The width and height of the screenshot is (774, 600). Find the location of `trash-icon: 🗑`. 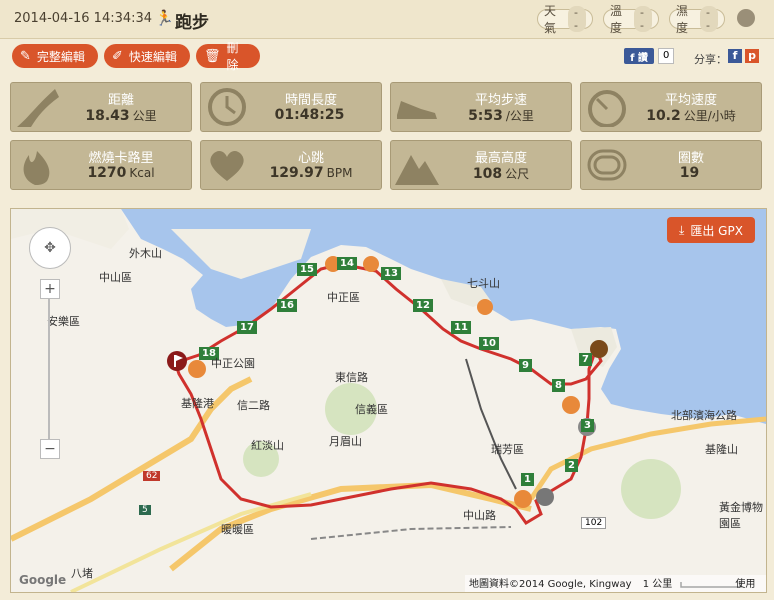

trash-icon: 🗑 is located at coordinates (212, 56).